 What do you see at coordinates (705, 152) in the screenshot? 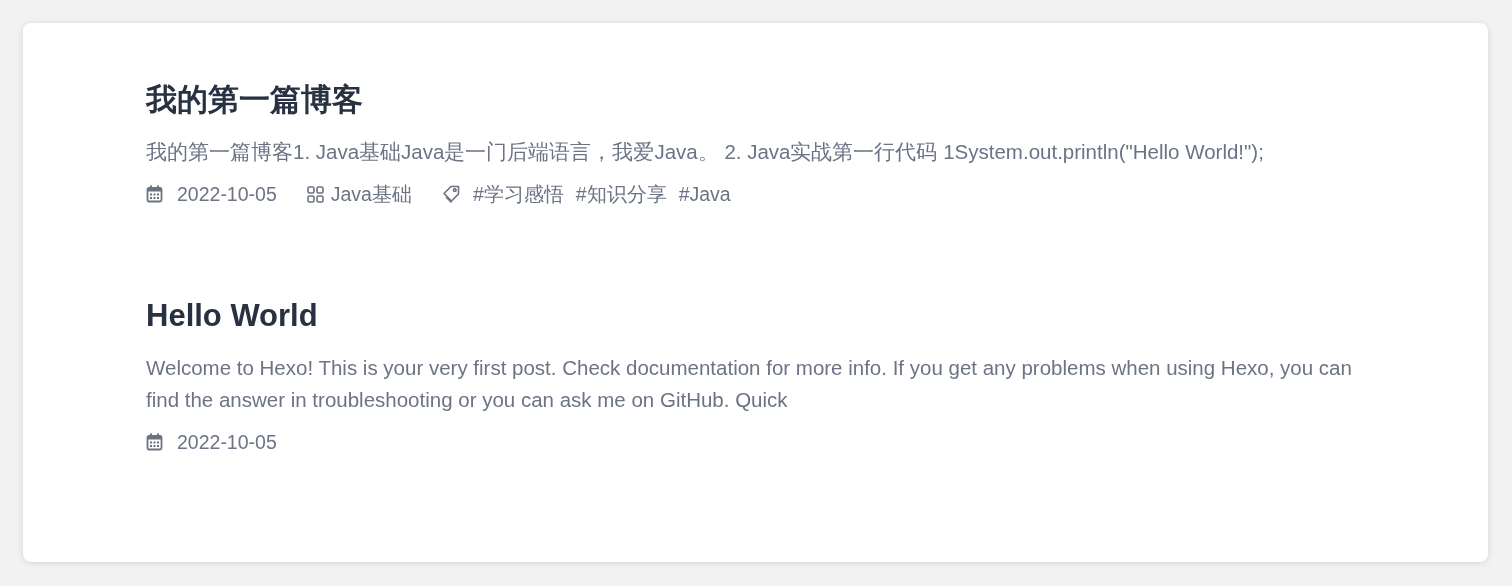
I see `post-excerpt: 我的第一篇博客1. Java基础Java是一门后端语言，我爱Java。 2. Java实战第一行代码 1System.out.println("Hello World!");` at bounding box center [705, 152].